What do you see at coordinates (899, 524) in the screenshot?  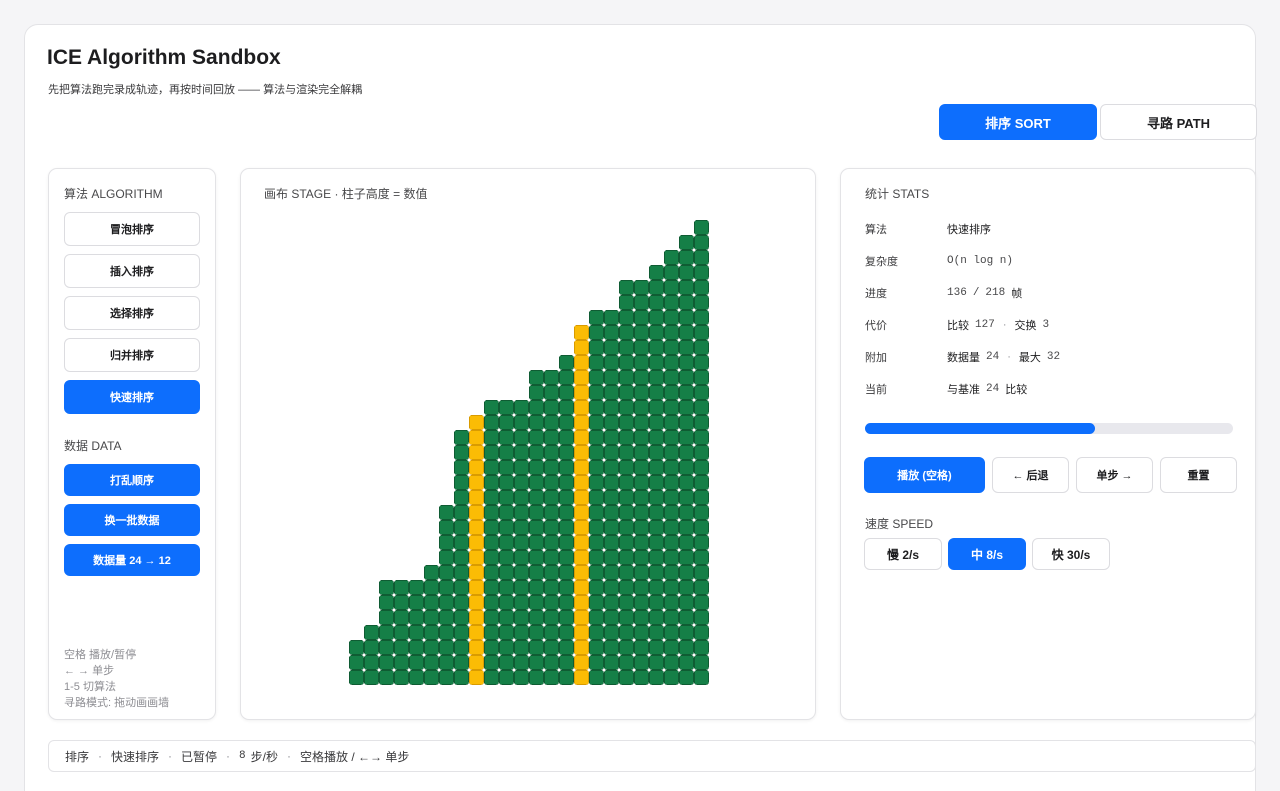 I see `speed-title: 速度 SPEED` at bounding box center [899, 524].